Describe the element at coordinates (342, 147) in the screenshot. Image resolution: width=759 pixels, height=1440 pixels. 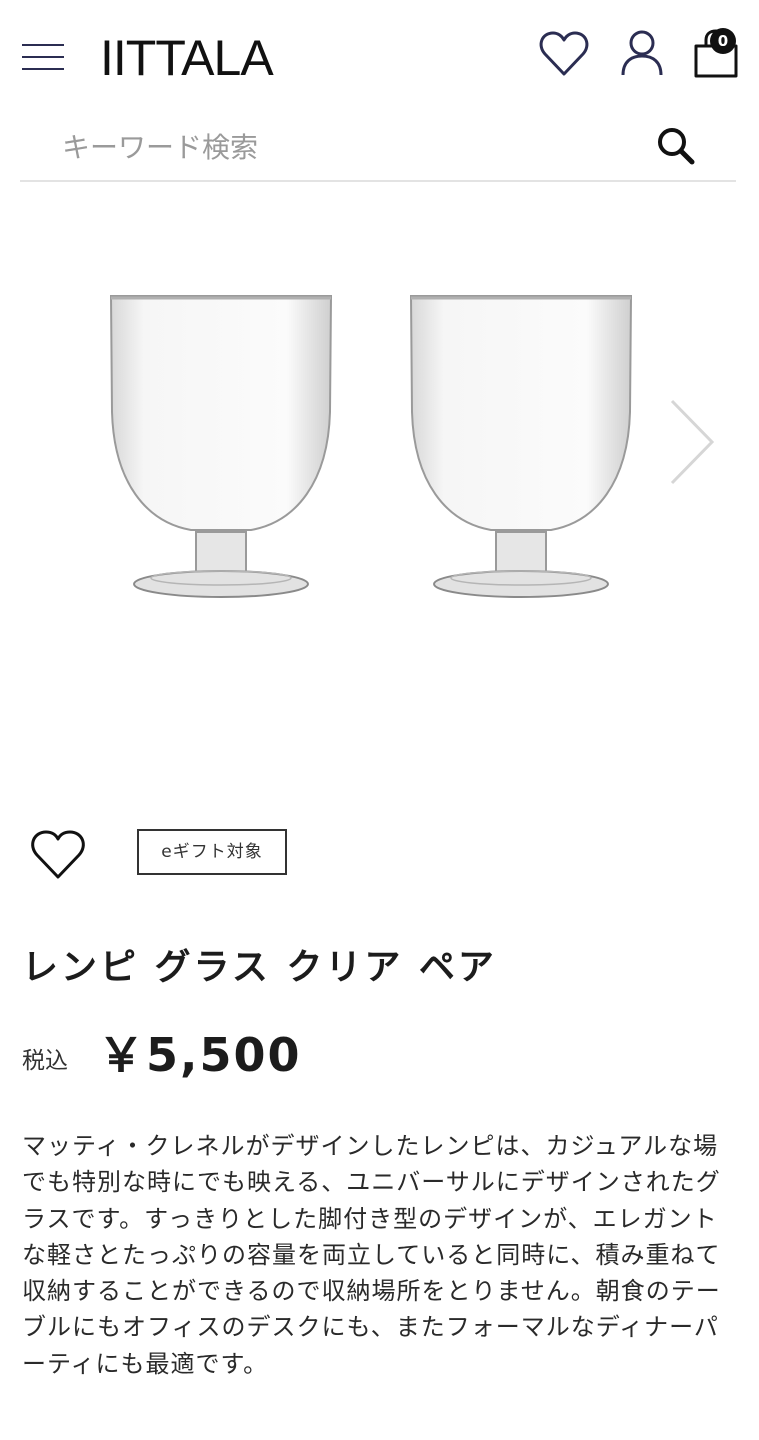
I see `search-input` at that location.